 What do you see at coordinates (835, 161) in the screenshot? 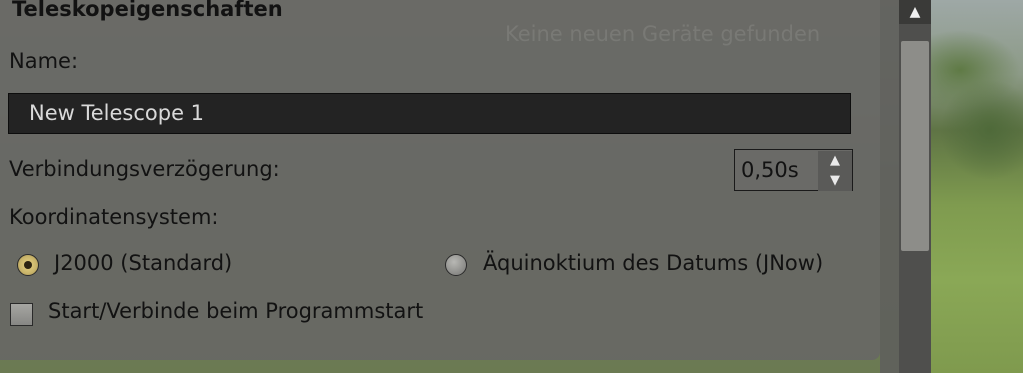
I see `spin-up-icon: ▲` at bounding box center [835, 161].